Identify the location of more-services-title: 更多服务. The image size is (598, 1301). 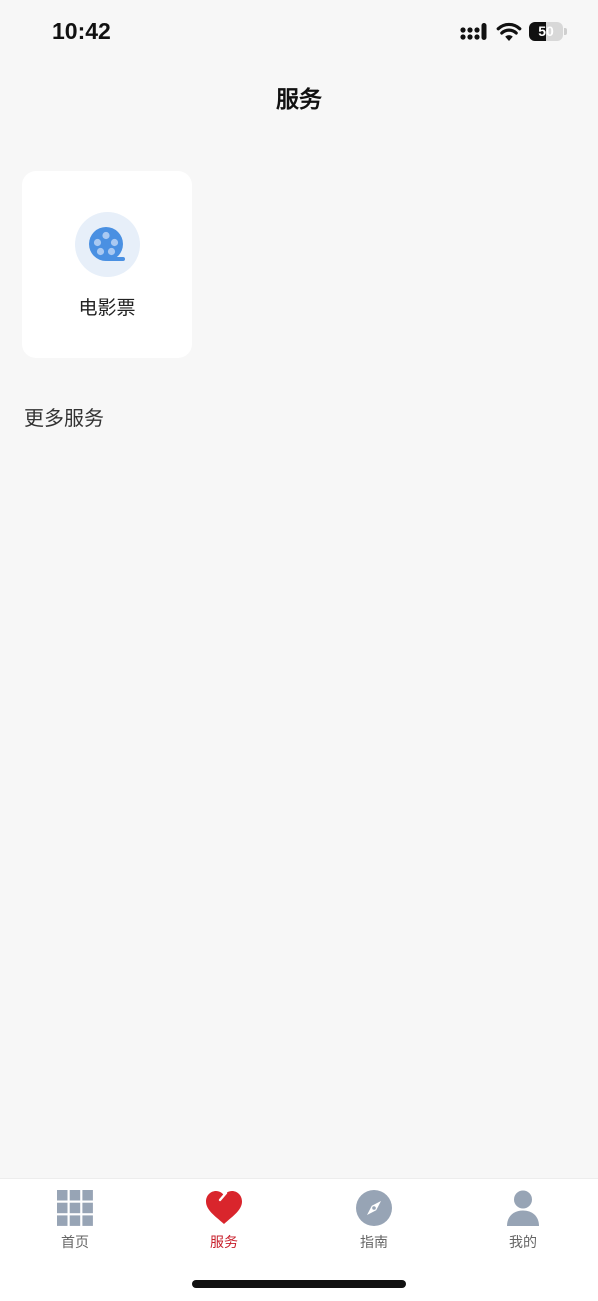
(64, 418).